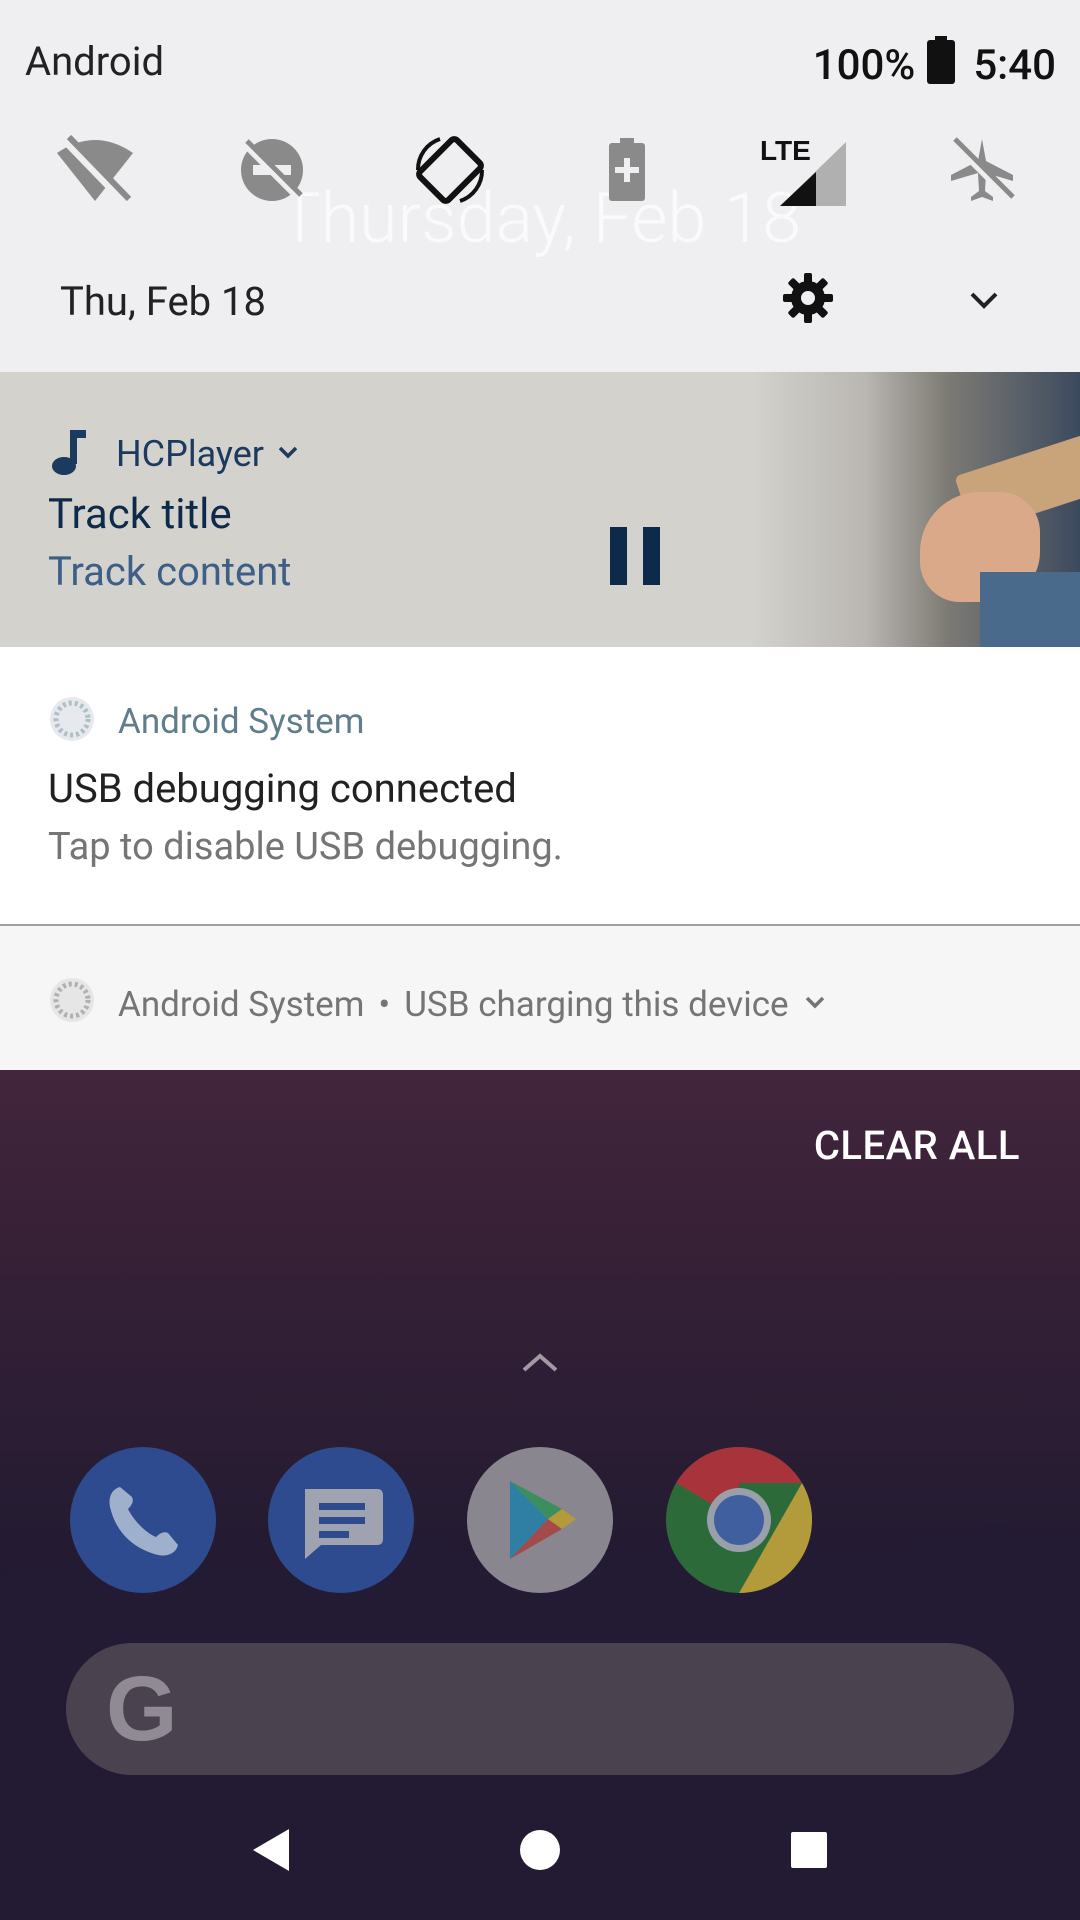 This screenshot has width=1080, height=1920. Describe the element at coordinates (163, 301) in the screenshot. I see `qs-date: Thu, Feb 18` at that location.